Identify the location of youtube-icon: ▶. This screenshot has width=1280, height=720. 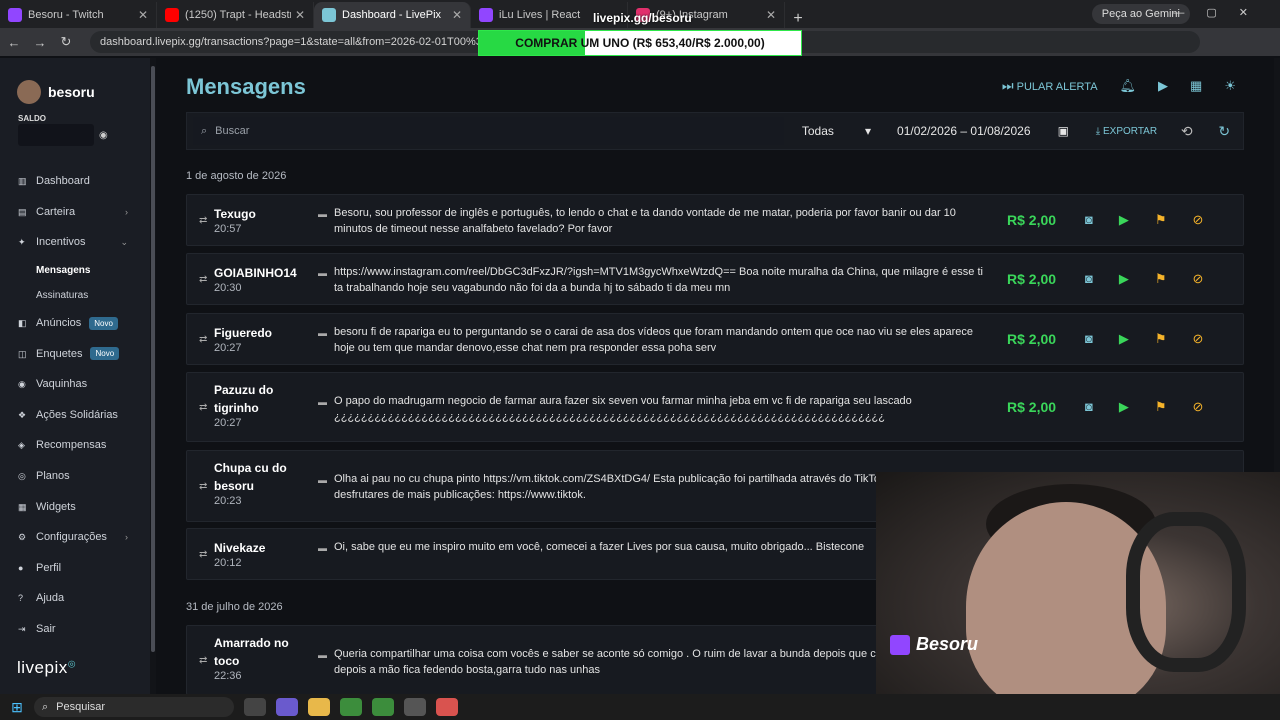
(1163, 86).